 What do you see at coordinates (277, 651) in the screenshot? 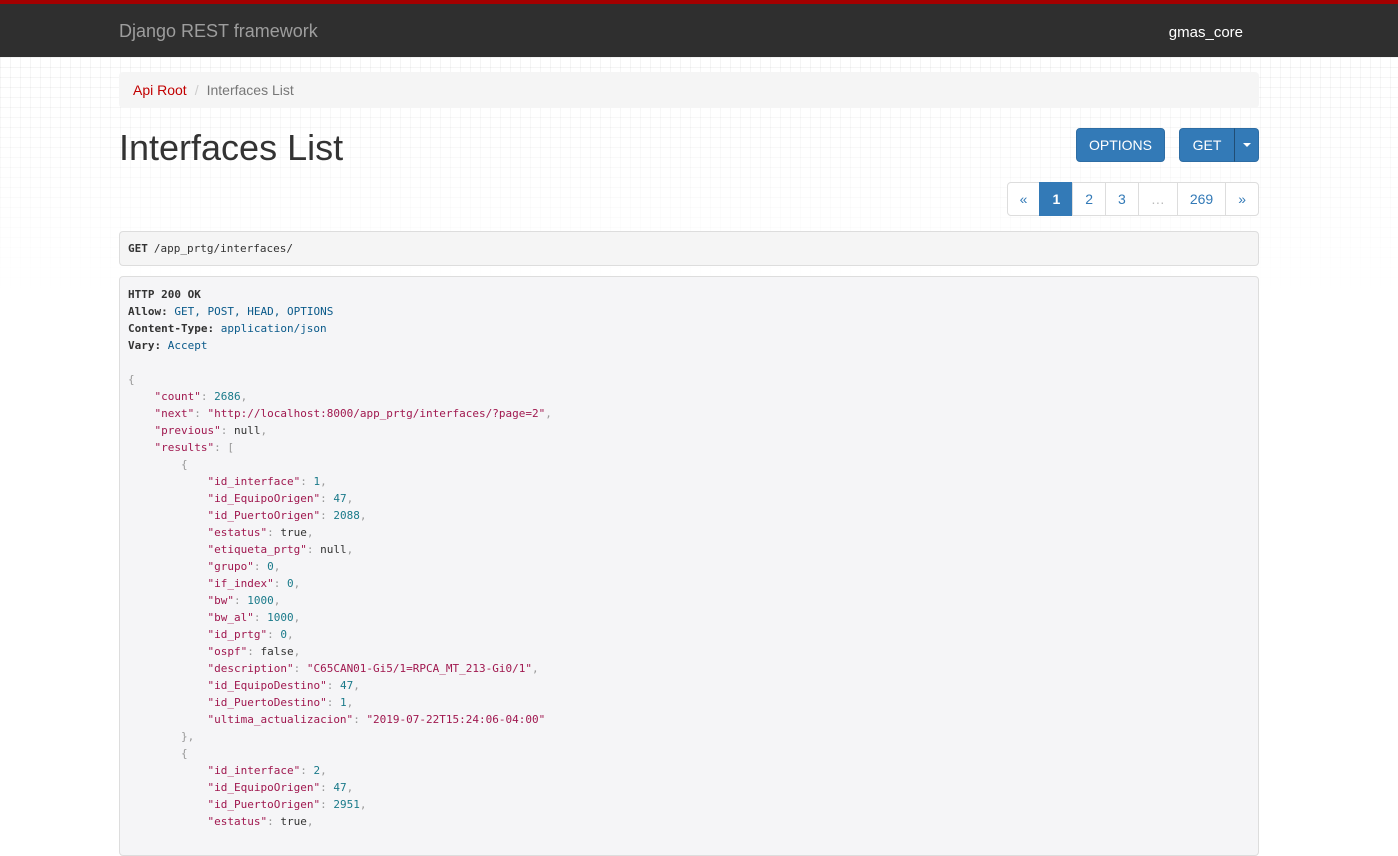
I see `json-value: false` at bounding box center [277, 651].